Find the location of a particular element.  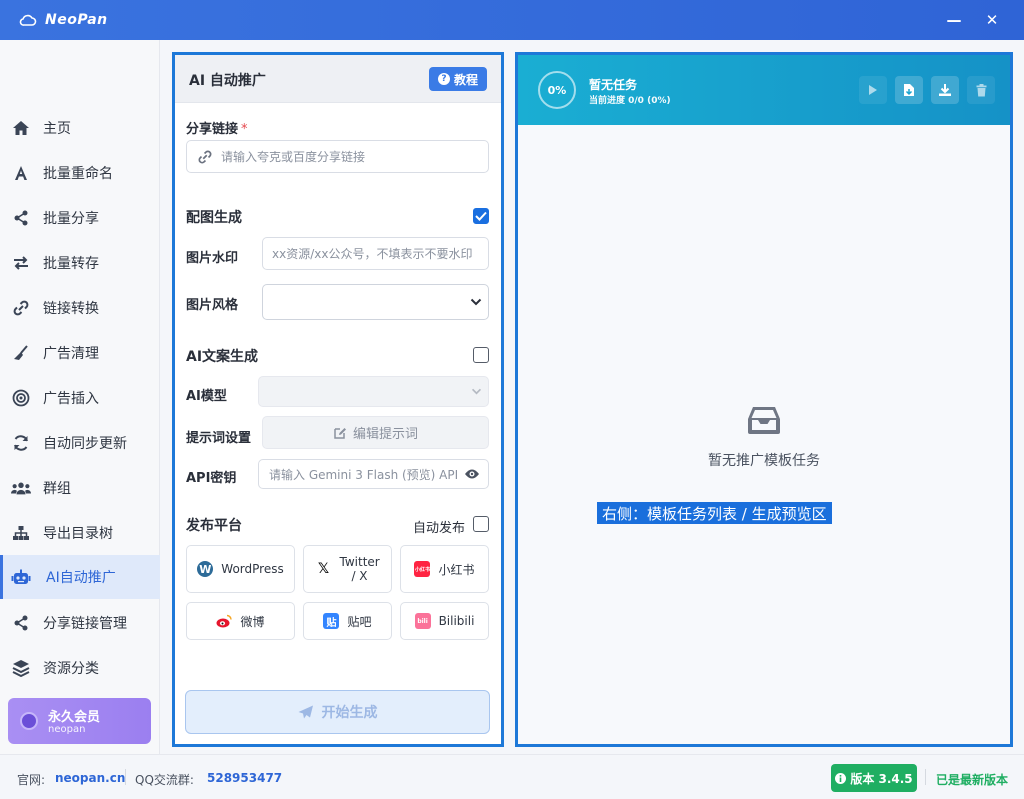

sidebar-item-link-convert: 链接转换 is located at coordinates (80, 308).